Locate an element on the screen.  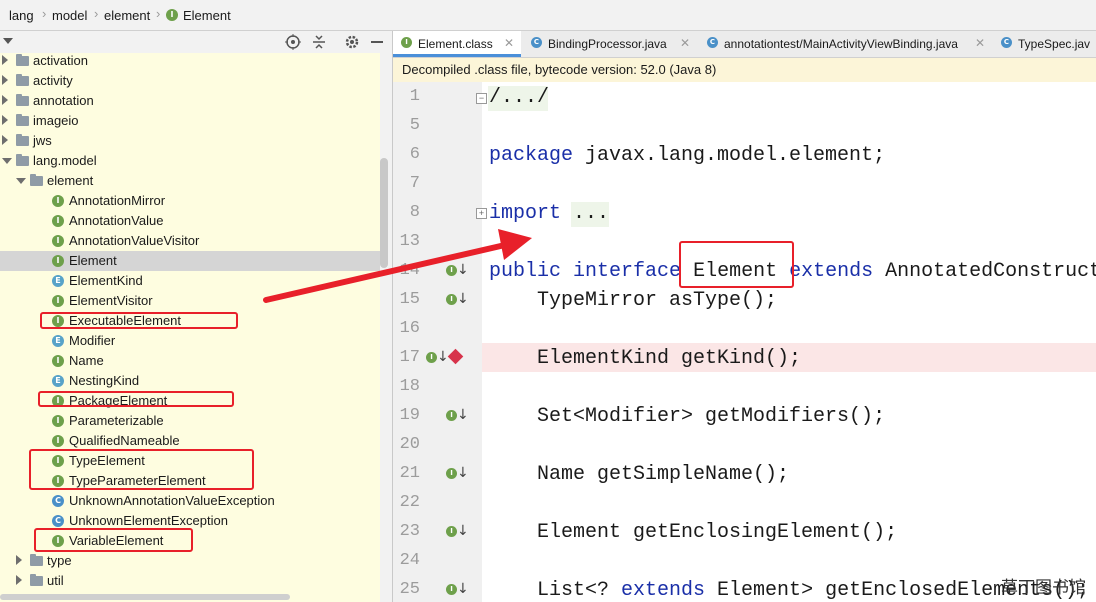
line-number: 15 is located at coordinates (409, 299).